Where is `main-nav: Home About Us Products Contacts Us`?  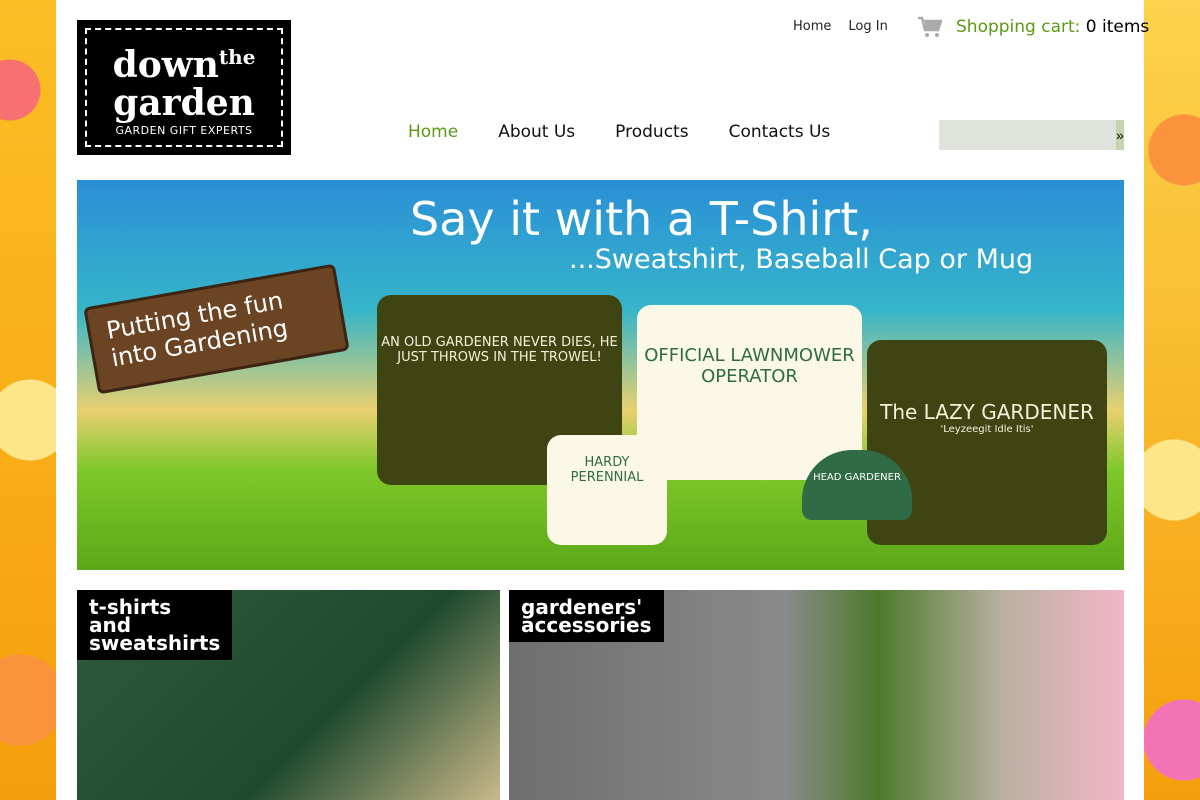
main-nav: Home About Us Products Contacts Us is located at coordinates (619, 132).